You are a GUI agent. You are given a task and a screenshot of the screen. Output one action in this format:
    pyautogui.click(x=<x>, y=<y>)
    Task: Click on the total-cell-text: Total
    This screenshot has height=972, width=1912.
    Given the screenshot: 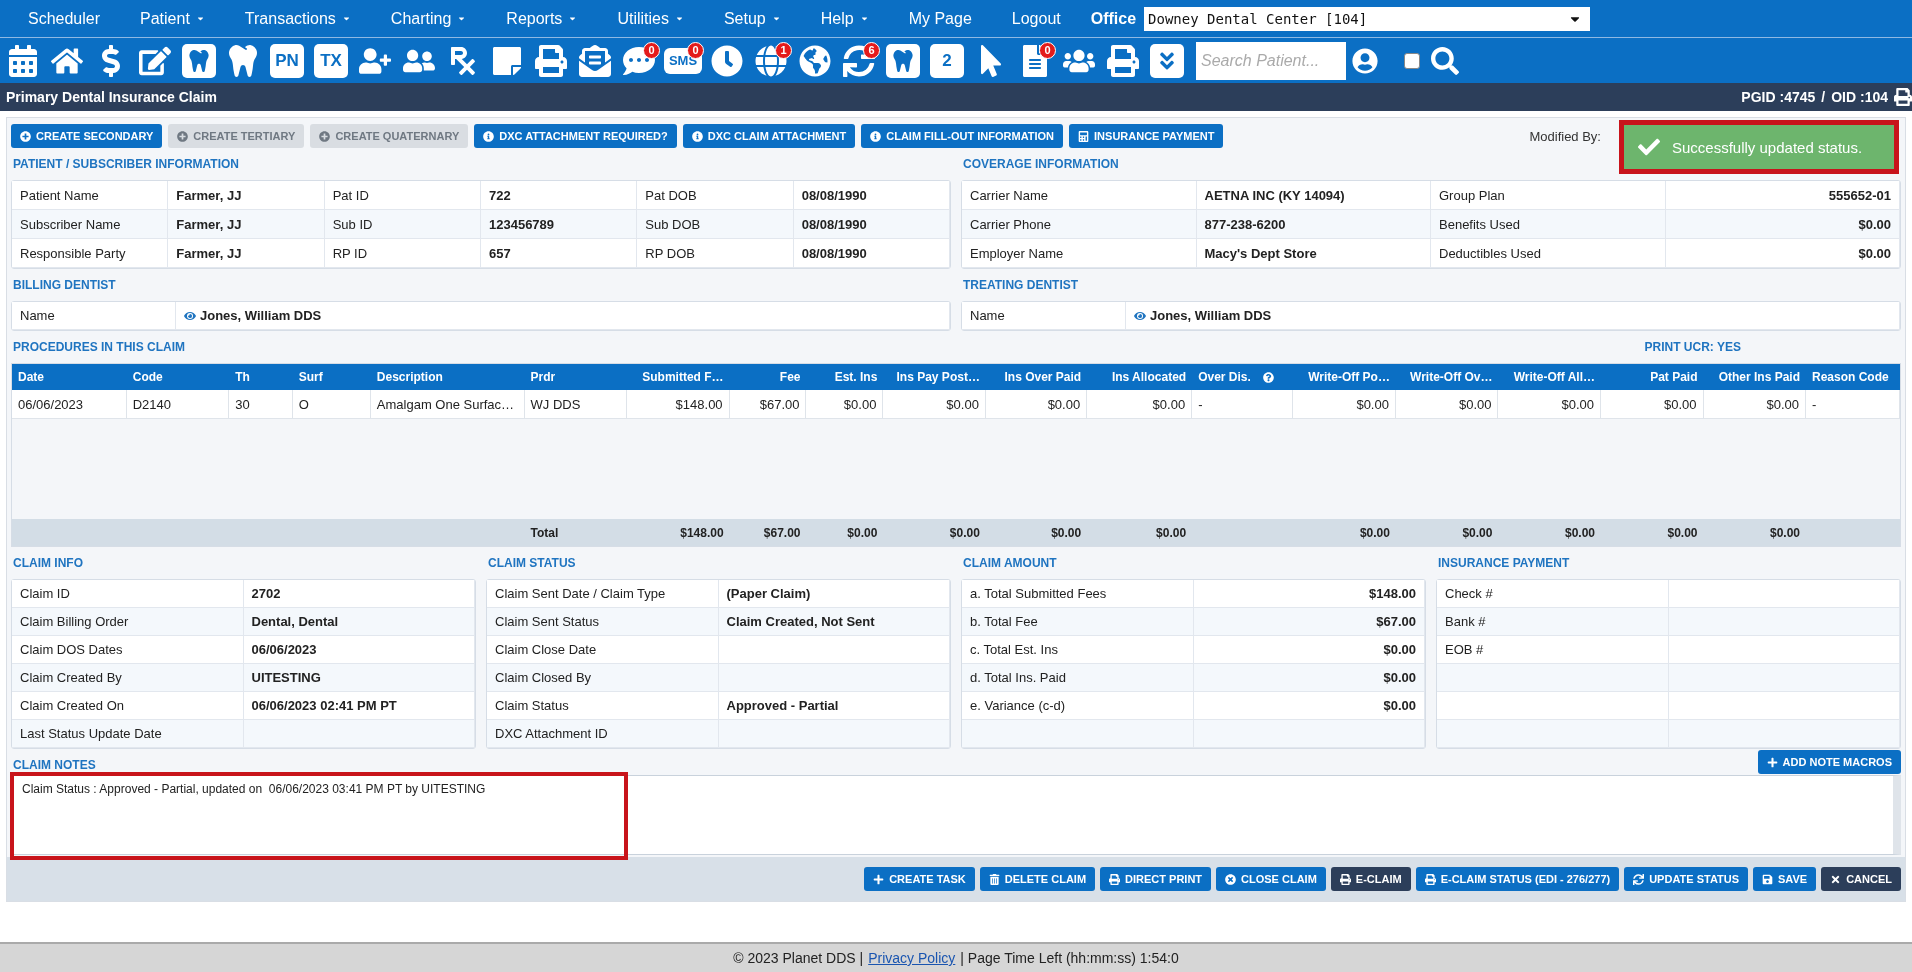 What is the action you would take?
    pyautogui.click(x=544, y=533)
    